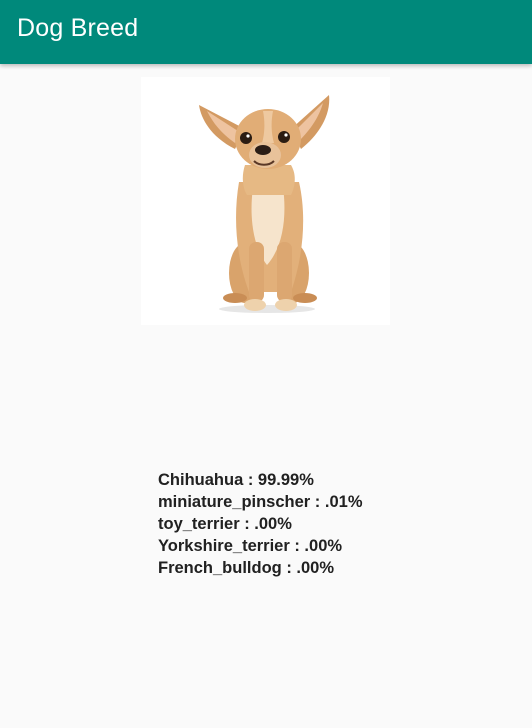 This screenshot has width=532, height=728. I want to click on dog-illustration, so click(264, 204).